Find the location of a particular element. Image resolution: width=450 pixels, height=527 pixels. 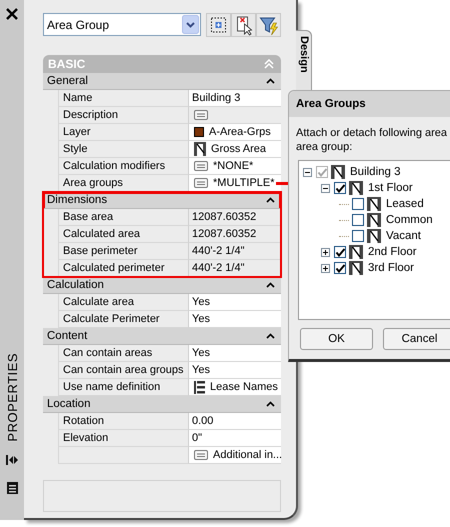

dialog-button: OK is located at coordinates (336, 339).